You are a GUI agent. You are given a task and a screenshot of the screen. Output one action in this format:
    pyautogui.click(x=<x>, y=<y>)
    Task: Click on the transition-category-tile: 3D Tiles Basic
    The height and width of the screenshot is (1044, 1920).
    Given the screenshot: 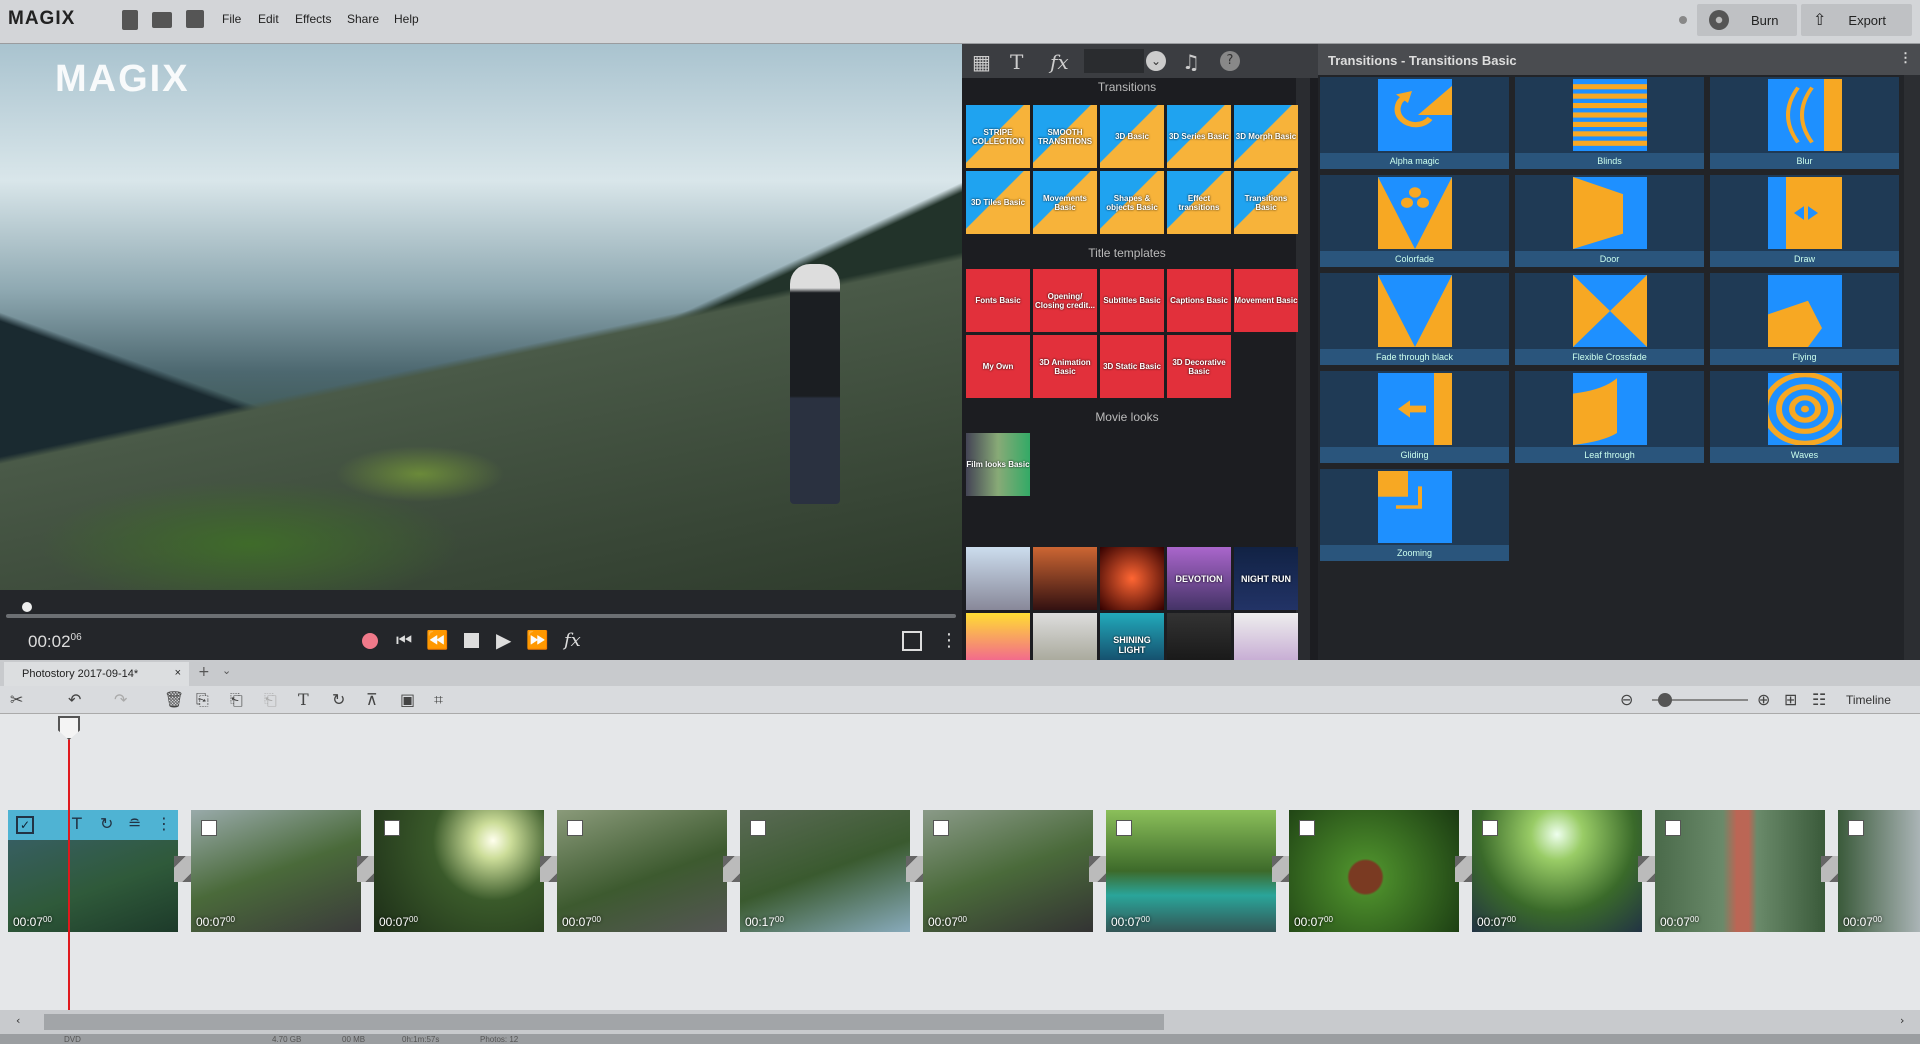 What is the action you would take?
    pyautogui.click(x=998, y=202)
    